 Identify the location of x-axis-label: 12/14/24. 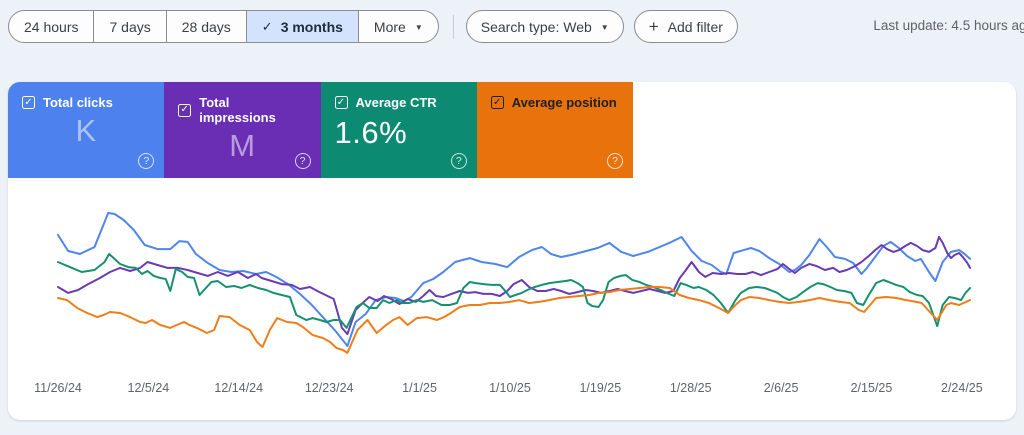
(239, 388).